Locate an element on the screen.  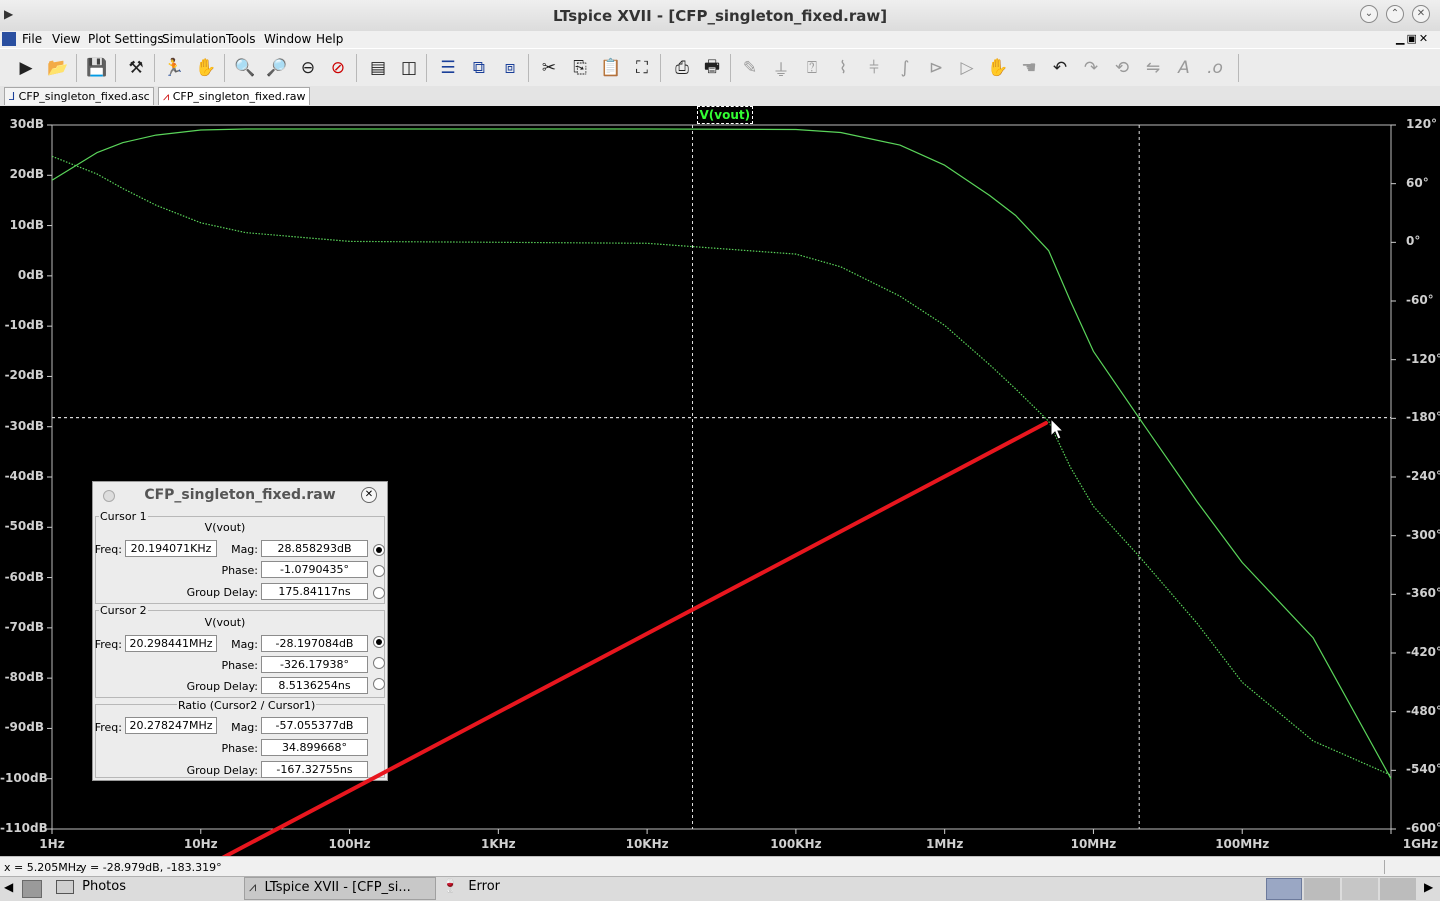
status-divider is located at coordinates (1384, 867).